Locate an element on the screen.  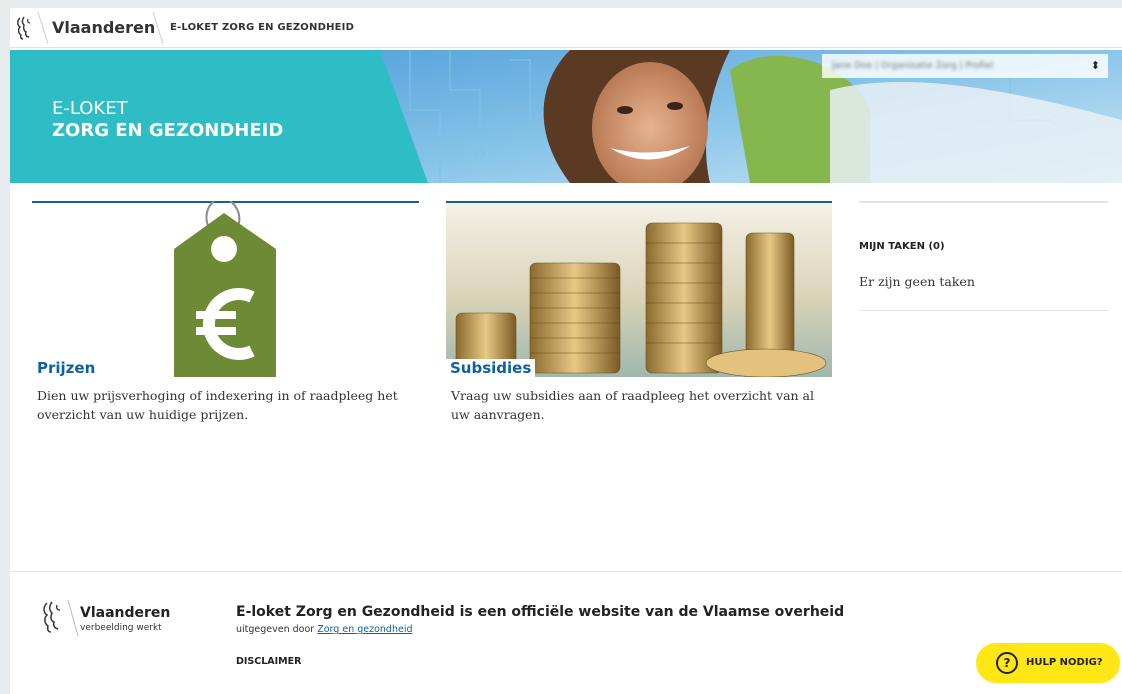
tasks-heading: MIJN TAKEN (0) is located at coordinates (902, 246).